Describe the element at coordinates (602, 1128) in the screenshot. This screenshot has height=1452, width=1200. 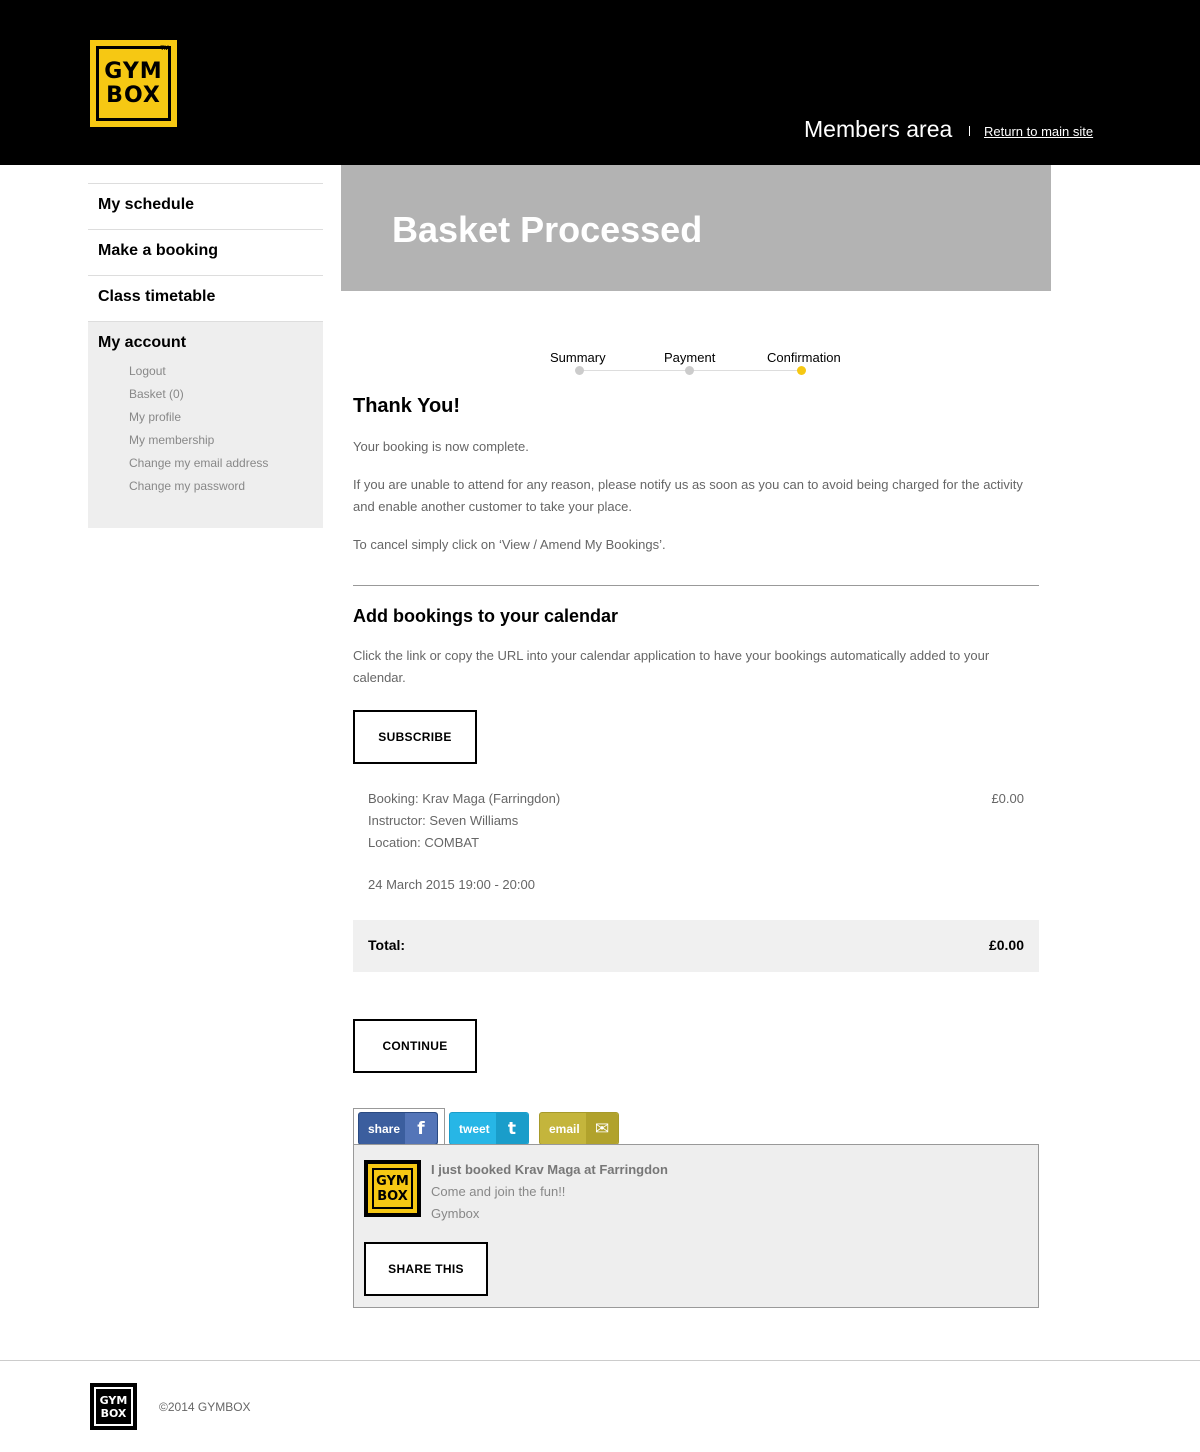
I see `envelope-icon: ✉` at that location.